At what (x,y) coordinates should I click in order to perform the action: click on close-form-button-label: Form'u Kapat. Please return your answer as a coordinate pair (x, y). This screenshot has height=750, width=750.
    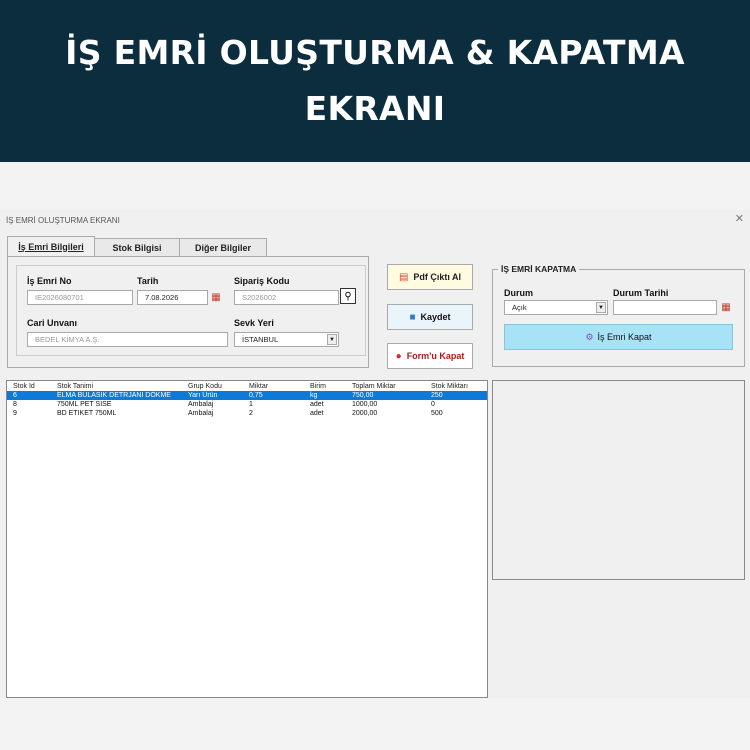
    Looking at the image, I should click on (435, 356).